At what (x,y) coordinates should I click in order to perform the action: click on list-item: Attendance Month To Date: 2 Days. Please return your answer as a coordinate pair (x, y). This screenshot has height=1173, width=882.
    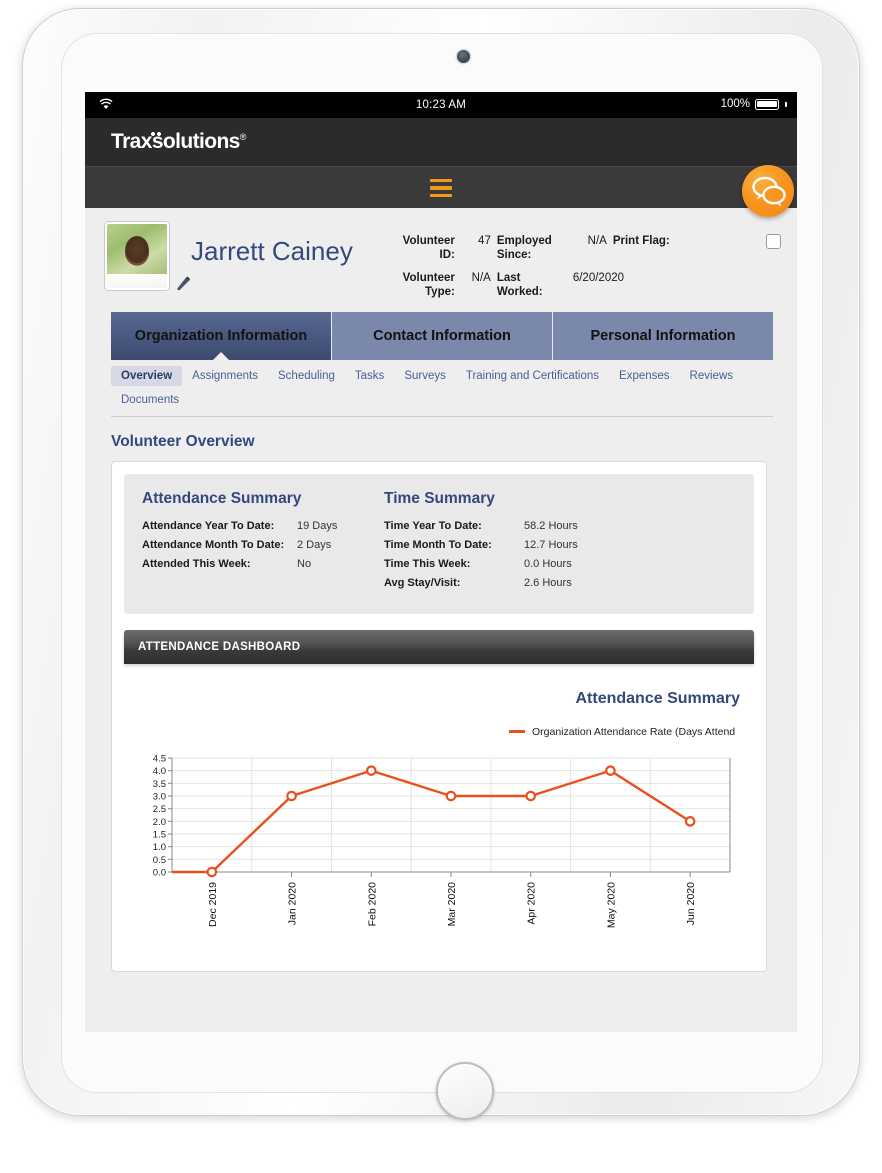
    Looking at the image, I should click on (263, 545).